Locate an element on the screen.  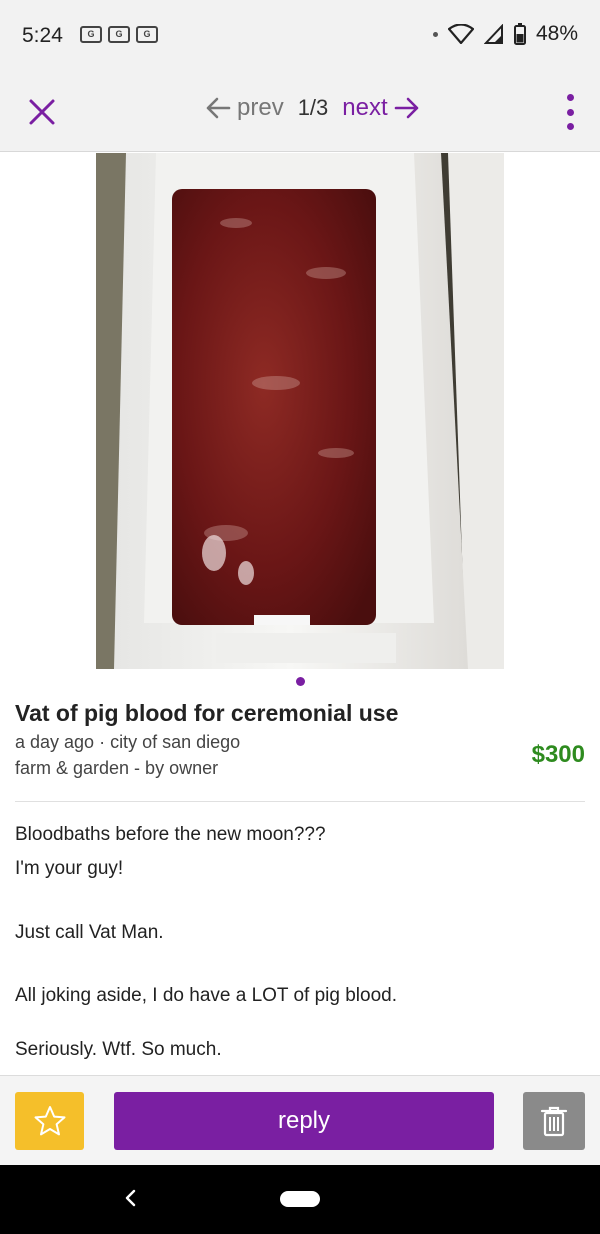
listing-toolbar: prev 1/3 next is located at coordinates (300, 112).